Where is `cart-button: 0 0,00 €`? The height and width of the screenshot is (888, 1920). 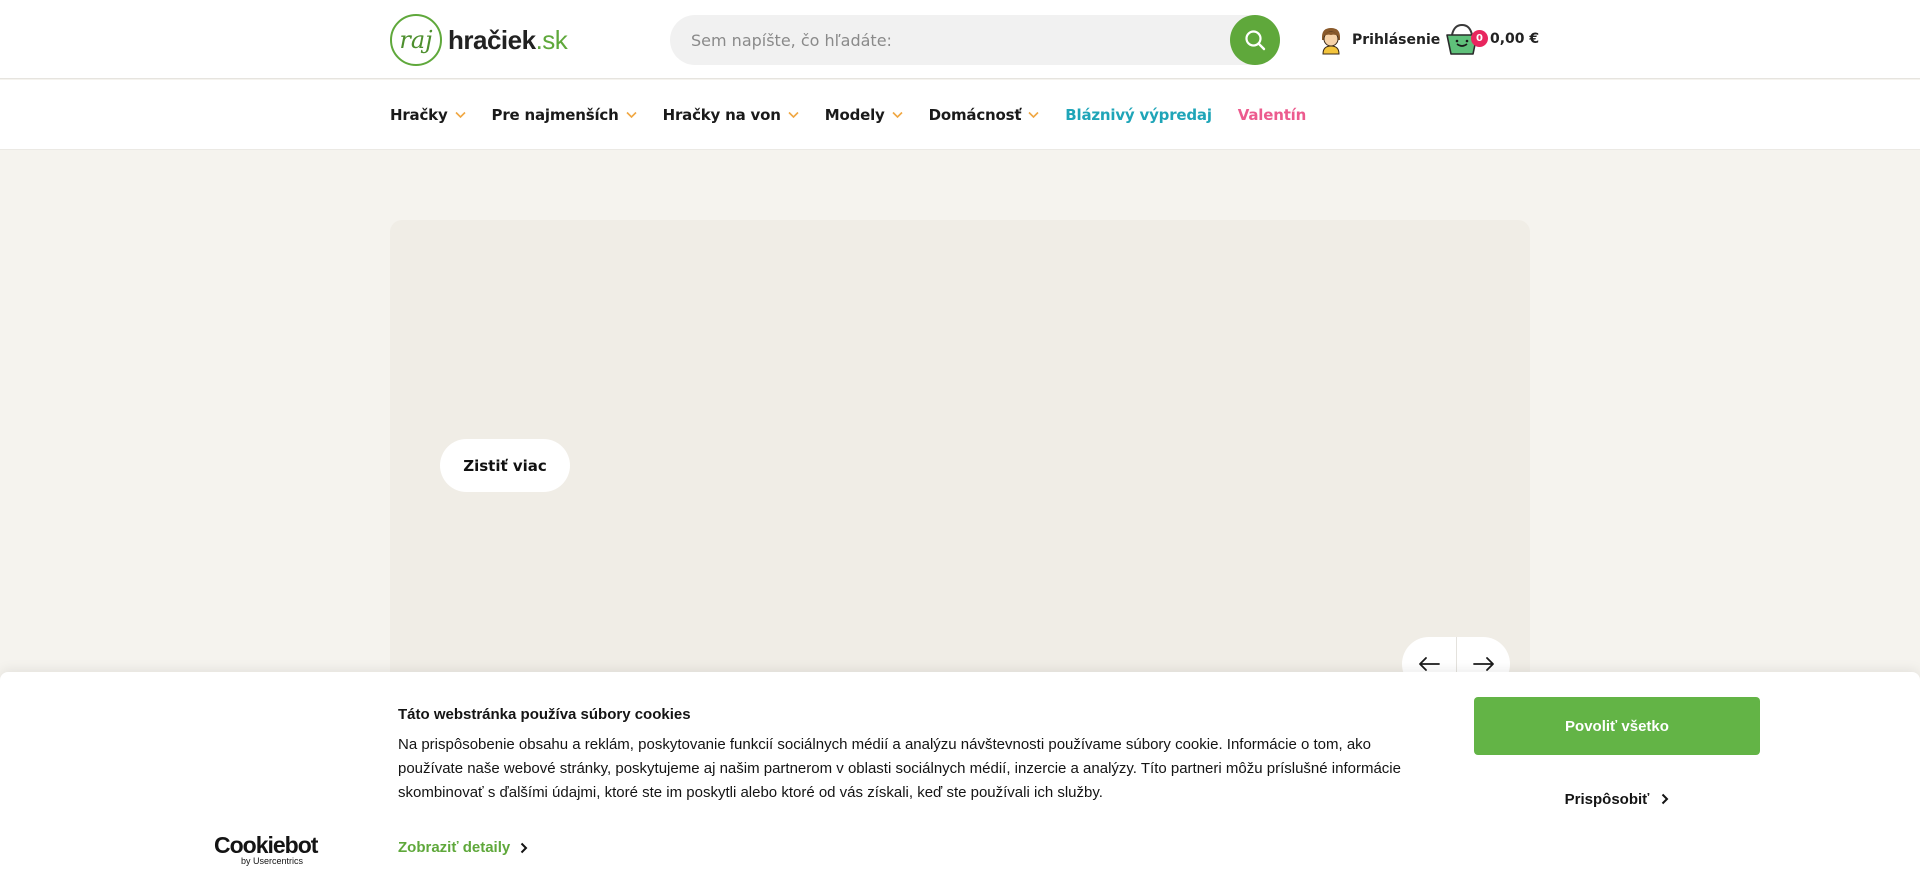
cart-button: 0 0,00 € is located at coordinates (1492, 39).